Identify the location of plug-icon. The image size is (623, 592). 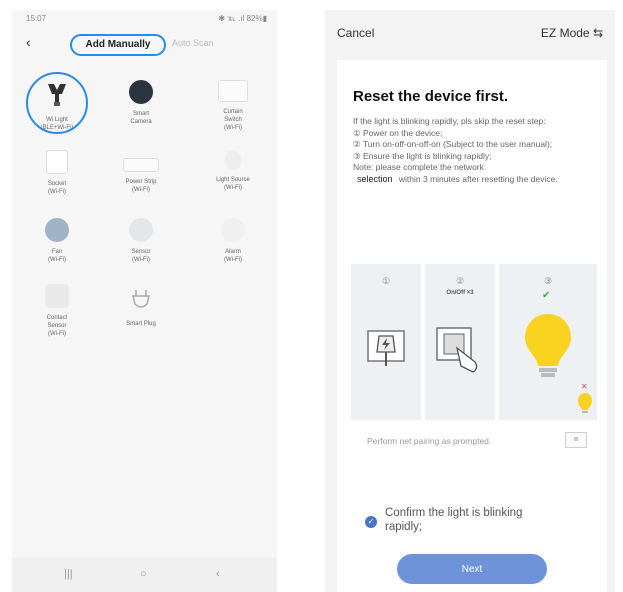
(141, 299).